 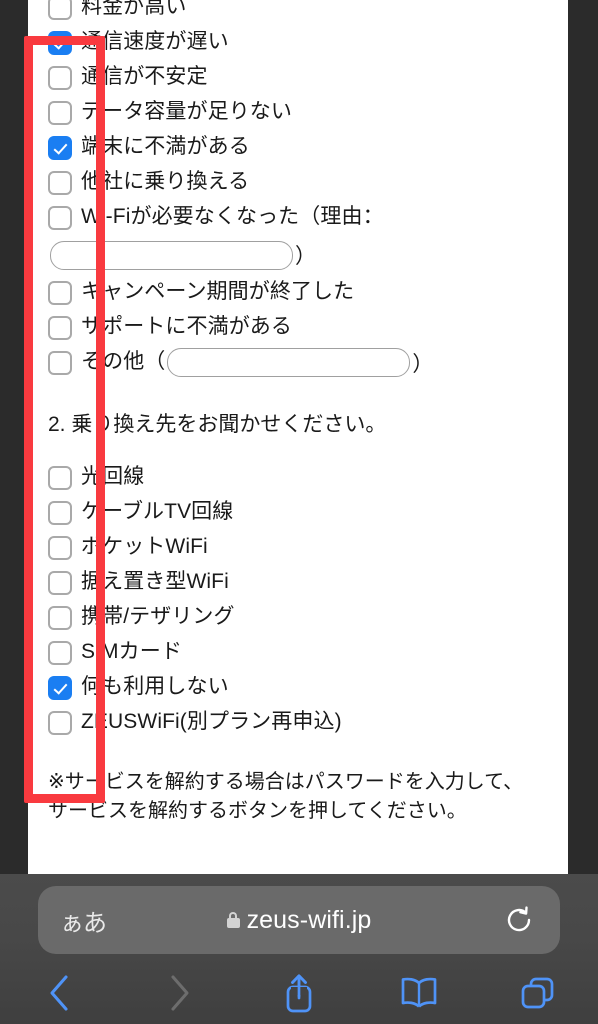 I want to click on checkbox-label: データ容量が足りない, so click(x=186, y=112).